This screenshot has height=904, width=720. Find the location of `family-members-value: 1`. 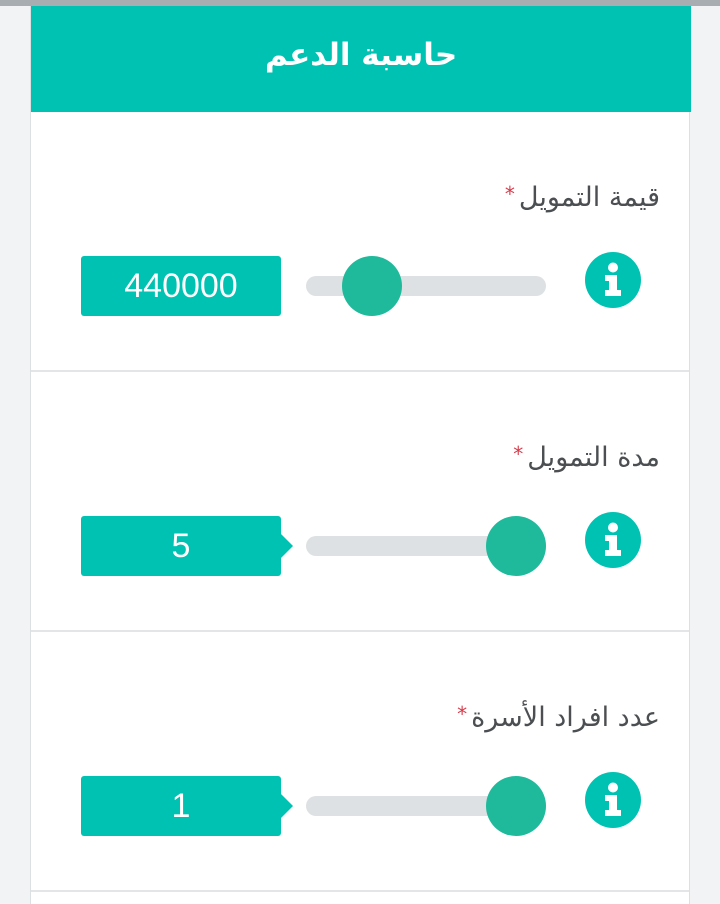

family-members-value: 1 is located at coordinates (187, 806).